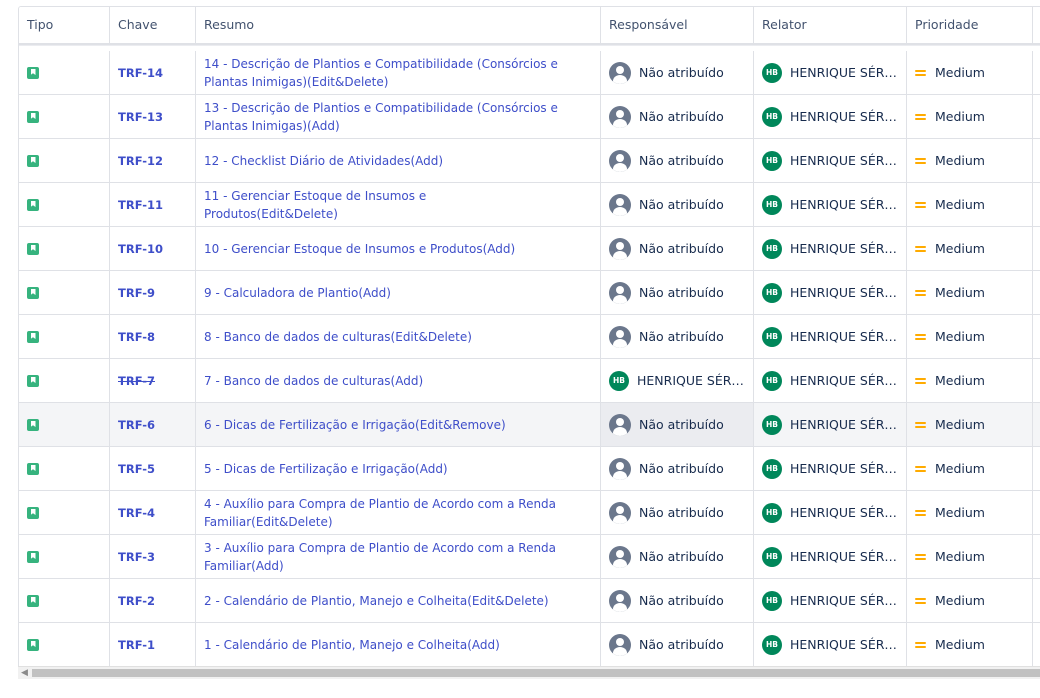 Image resolution: width=1040 pixels, height=698 pixels. What do you see at coordinates (136, 601) in the screenshot?
I see `issue-key-link: TRF-2` at bounding box center [136, 601].